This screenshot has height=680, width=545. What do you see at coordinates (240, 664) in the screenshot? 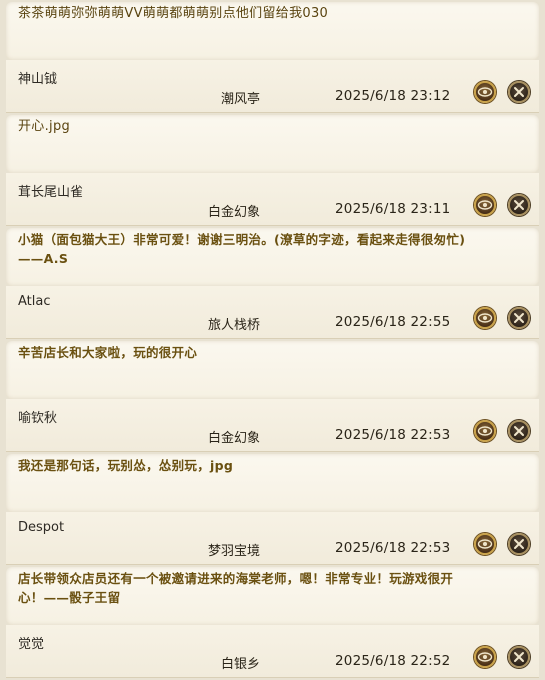
I see `server-name: 白银乡` at bounding box center [240, 664].